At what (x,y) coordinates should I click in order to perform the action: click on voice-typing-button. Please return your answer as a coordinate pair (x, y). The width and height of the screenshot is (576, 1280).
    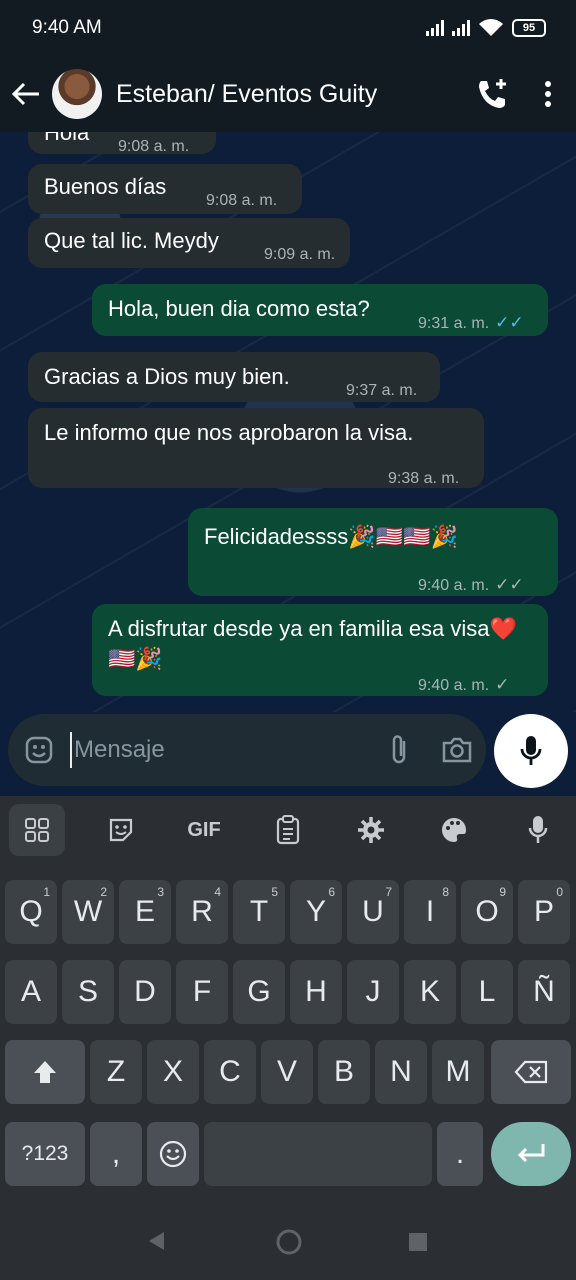
    Looking at the image, I should click on (538, 830).